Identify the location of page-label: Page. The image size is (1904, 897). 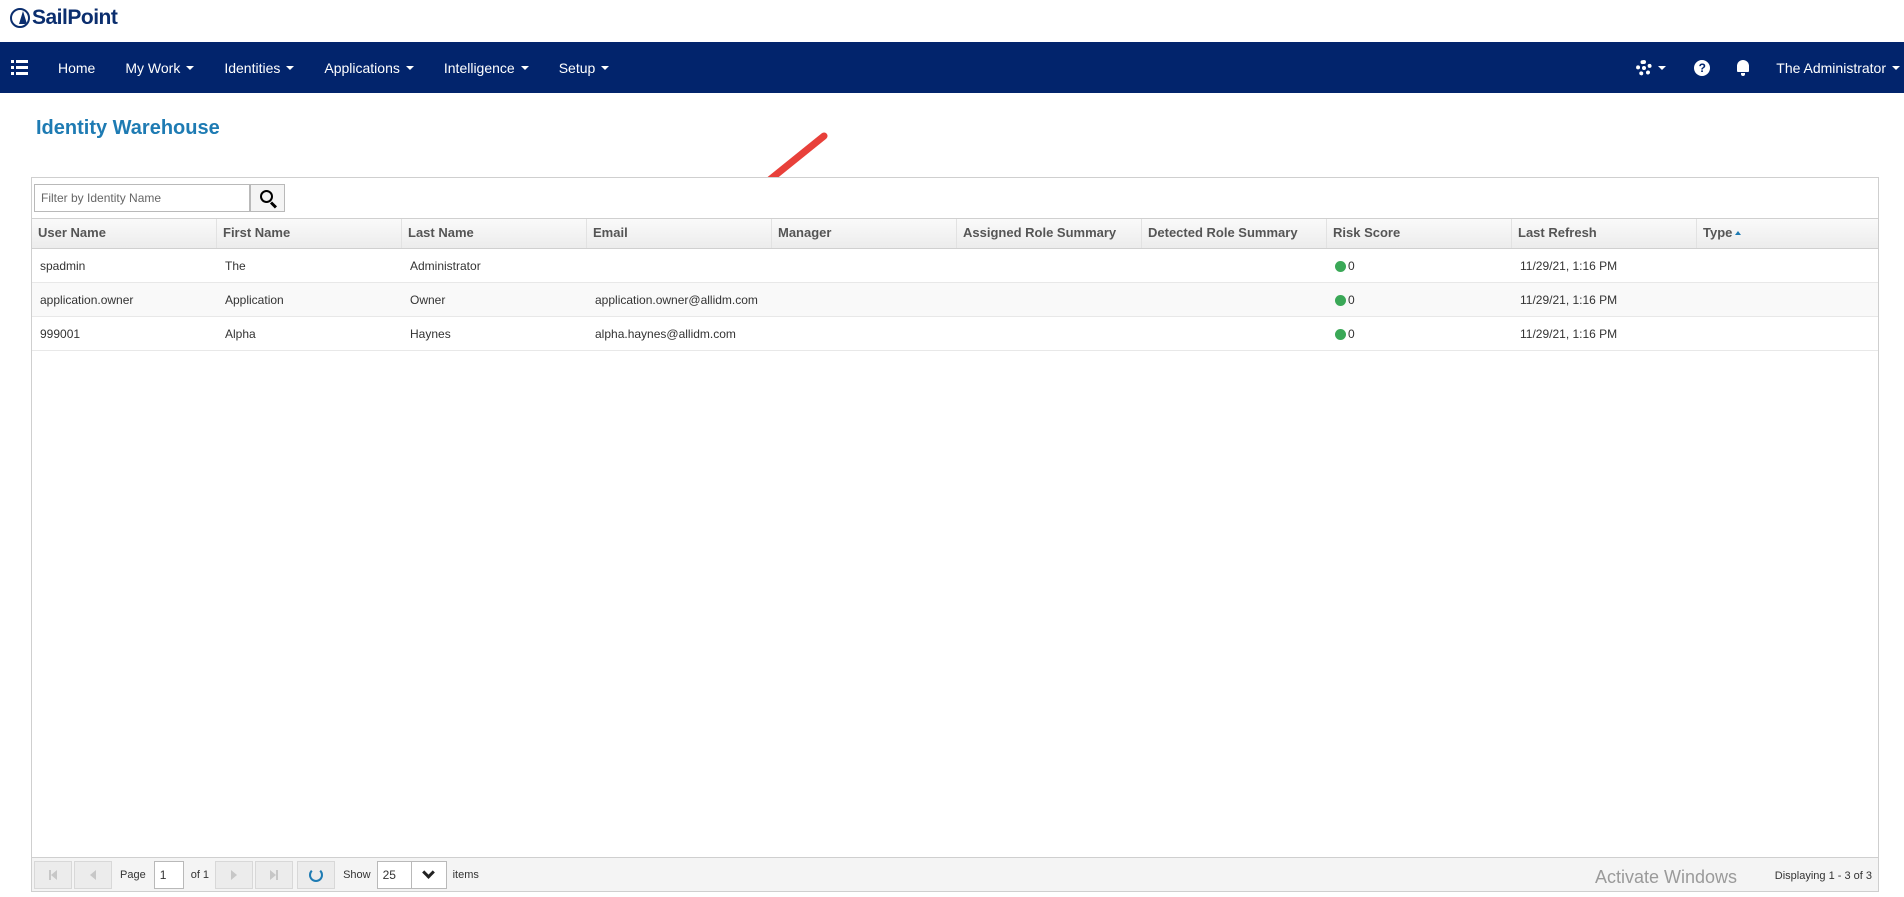
(133, 874).